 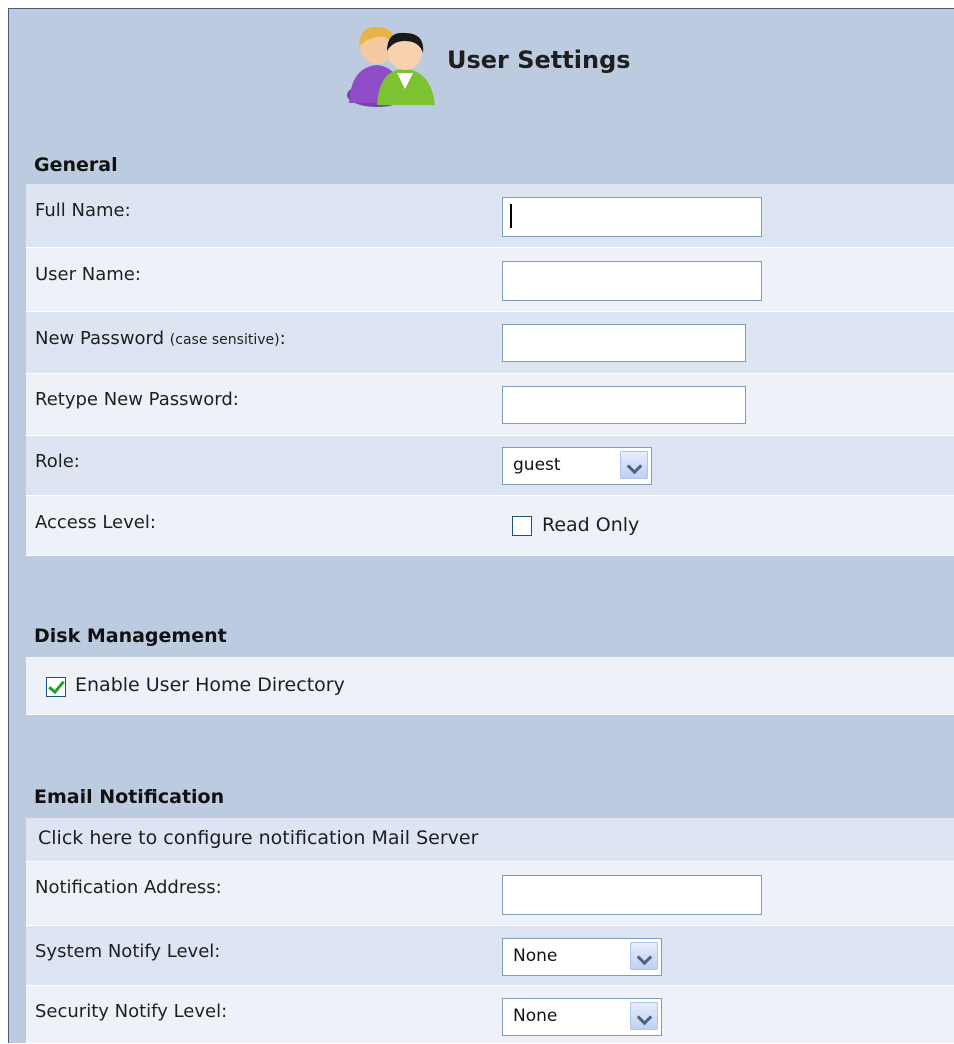 What do you see at coordinates (624, 405) in the screenshot?
I see `retype-password-input` at bounding box center [624, 405].